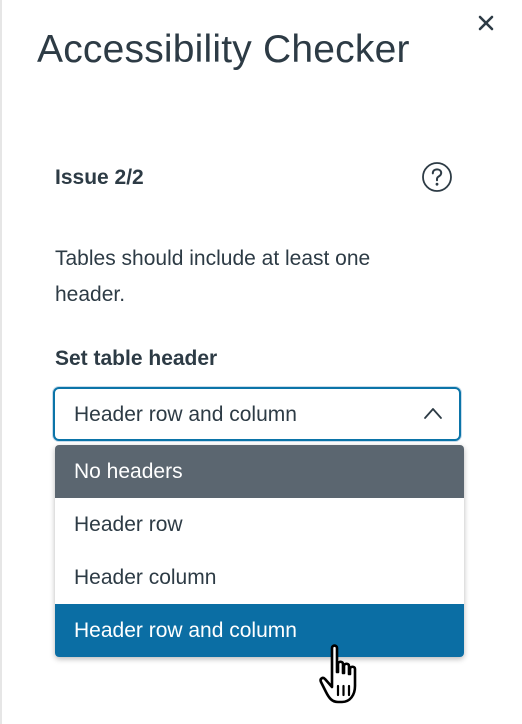  I want to click on question-circle-icon, so click(437, 177).